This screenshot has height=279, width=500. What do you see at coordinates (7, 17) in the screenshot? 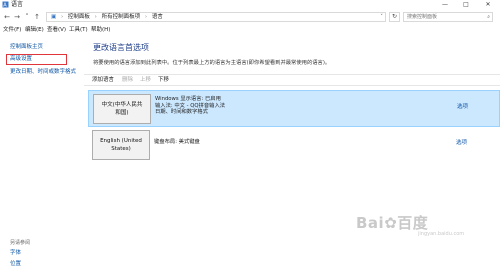
I see `back-arrow-icon: ←` at bounding box center [7, 17].